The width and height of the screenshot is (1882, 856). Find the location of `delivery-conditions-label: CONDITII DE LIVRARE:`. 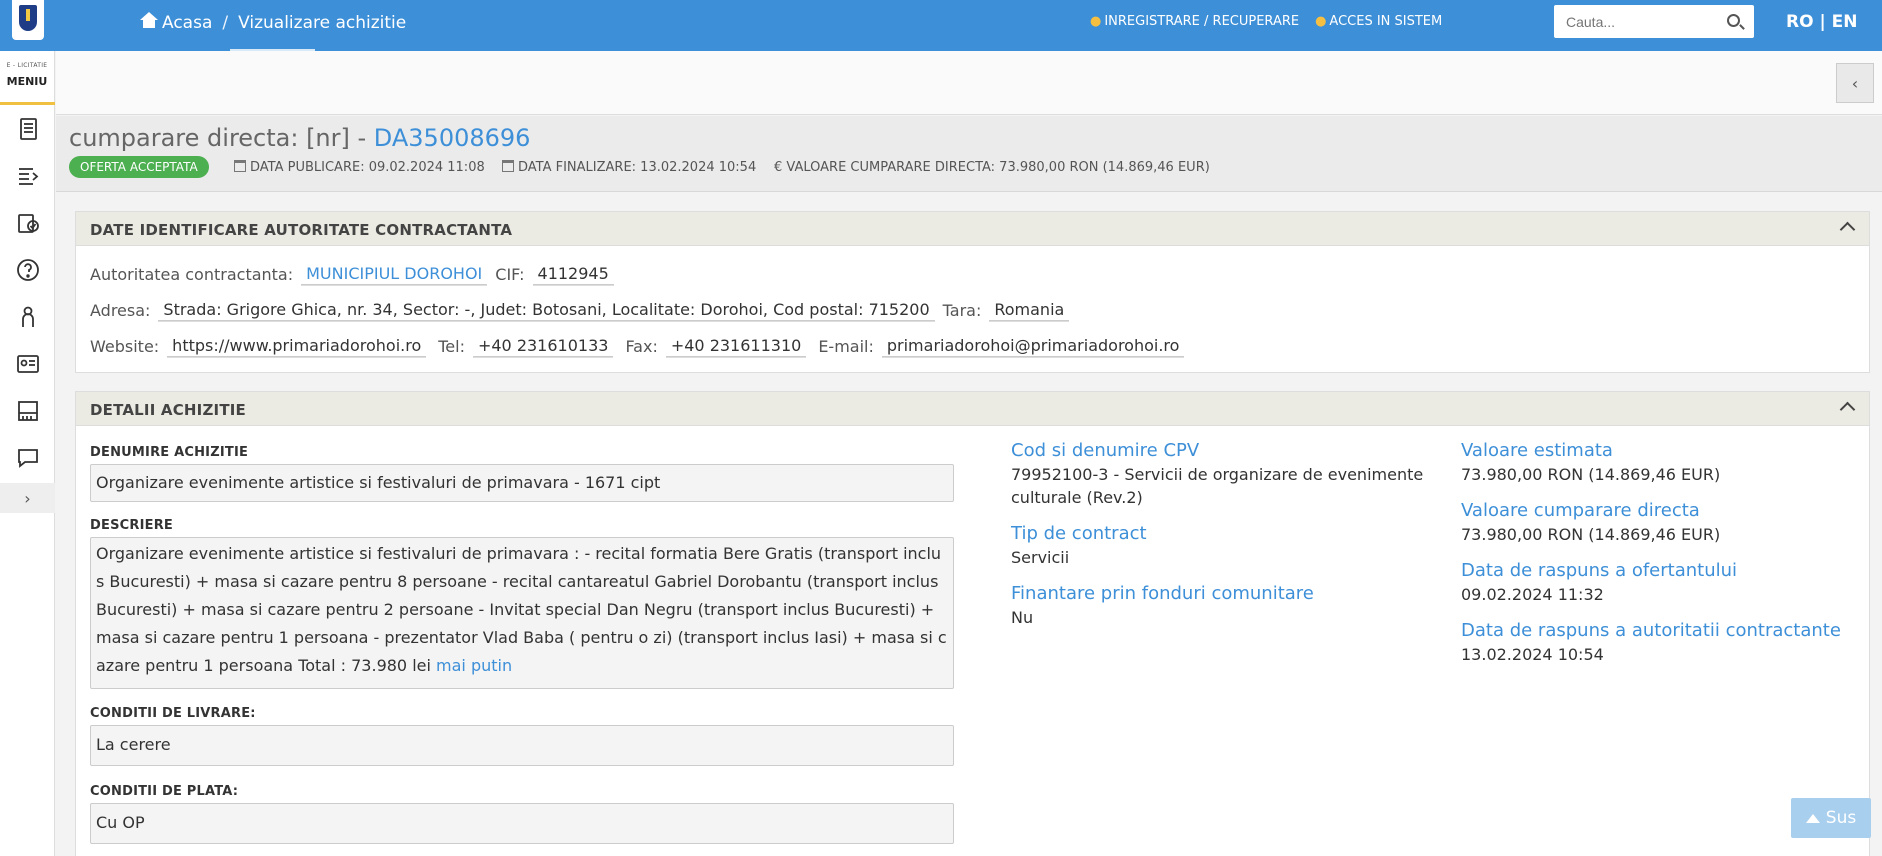

delivery-conditions-label: CONDITII DE LIVRARE: is located at coordinates (173, 713).